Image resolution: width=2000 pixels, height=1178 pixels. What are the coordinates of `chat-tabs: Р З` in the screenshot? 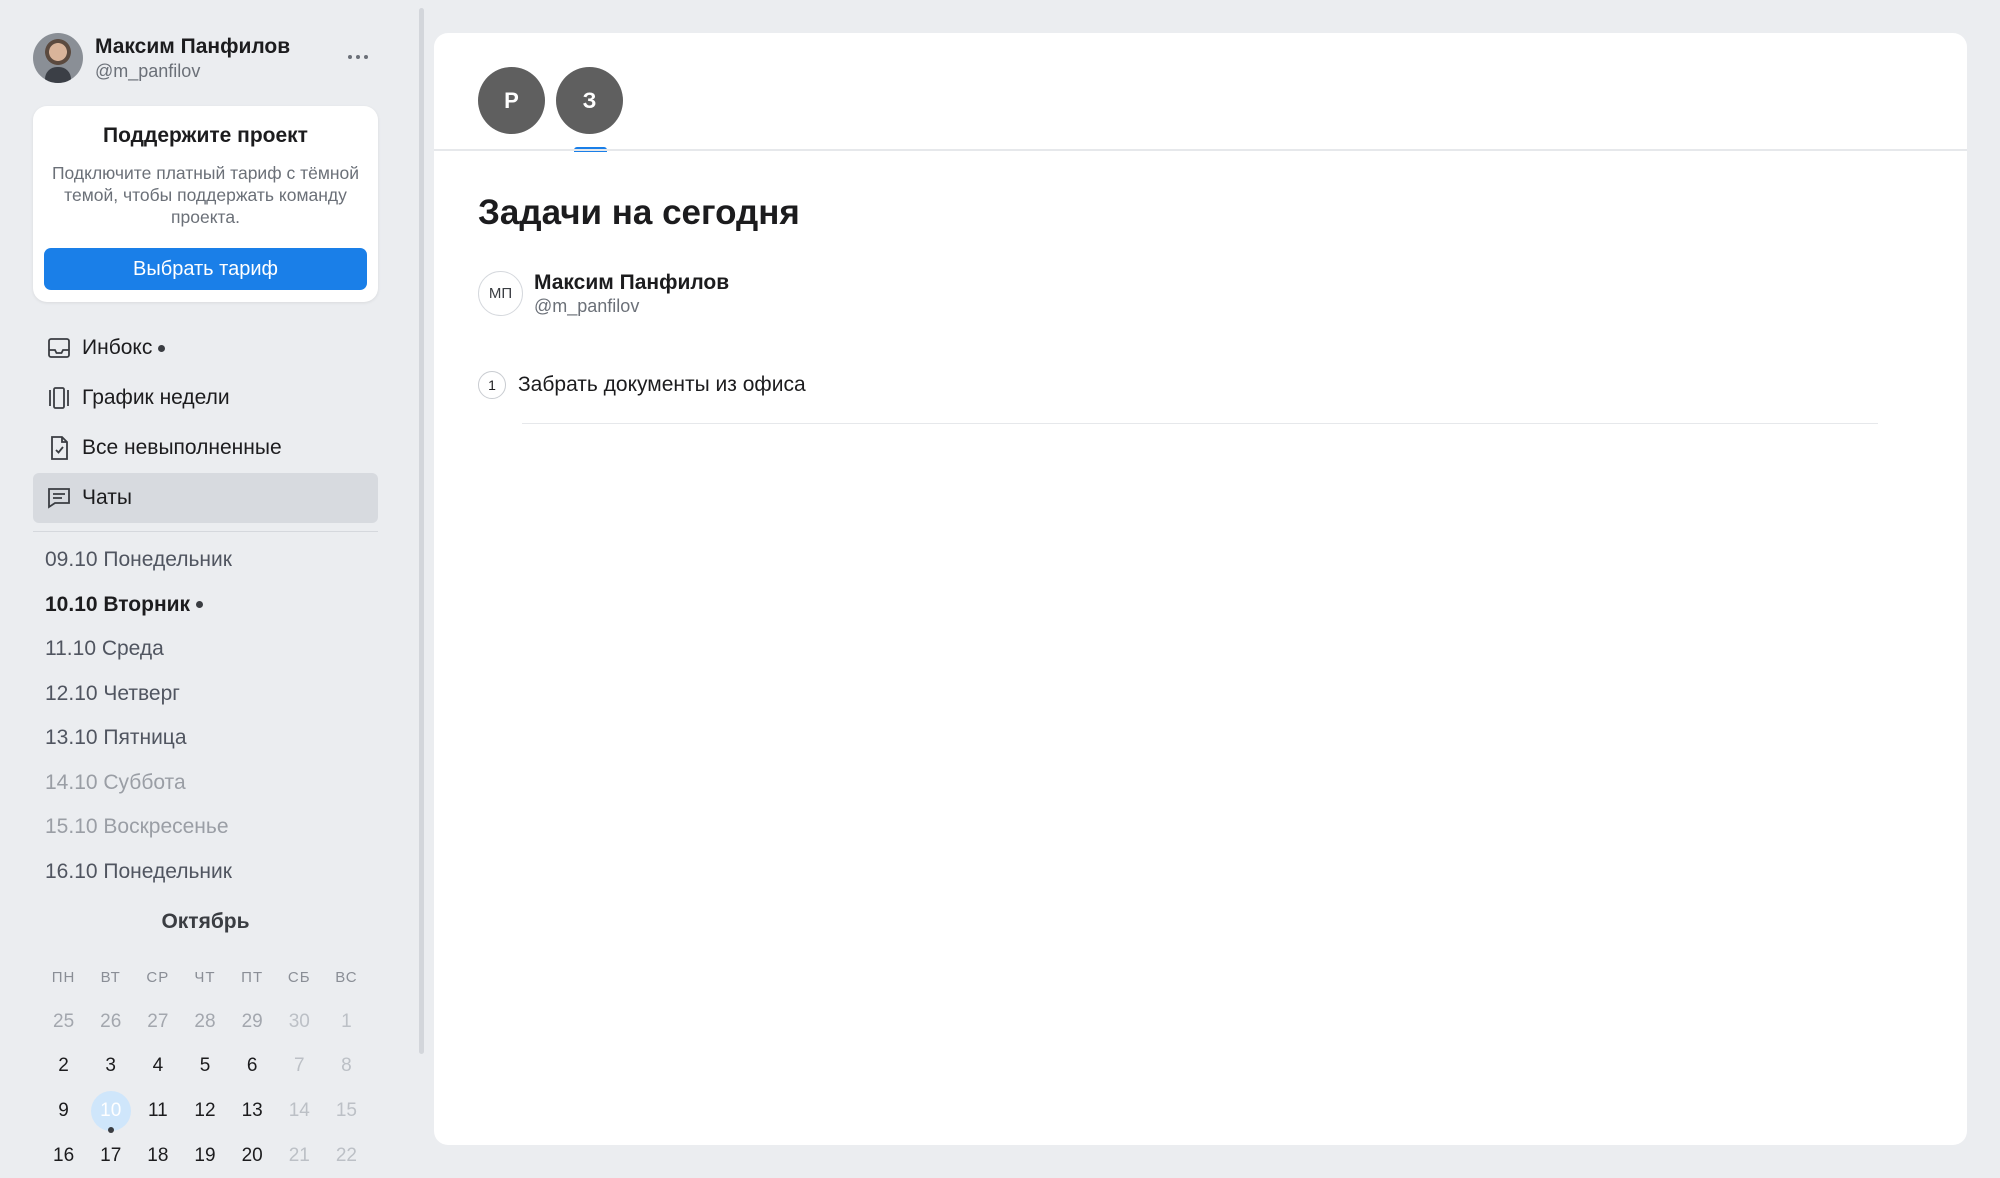 It's located at (550, 109).